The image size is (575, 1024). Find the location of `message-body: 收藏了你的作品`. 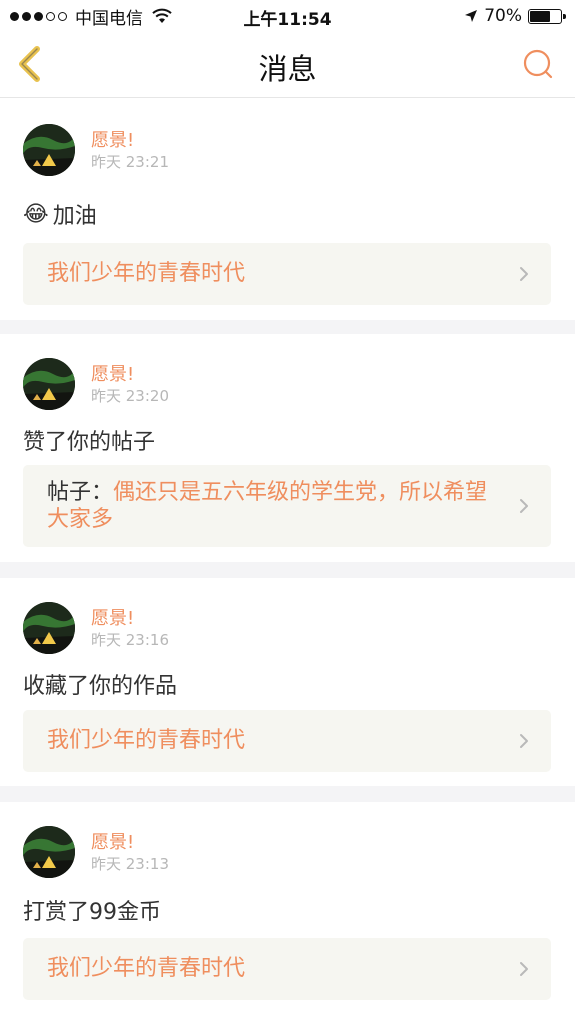

message-body: 收藏了你的作品 is located at coordinates (100, 684).